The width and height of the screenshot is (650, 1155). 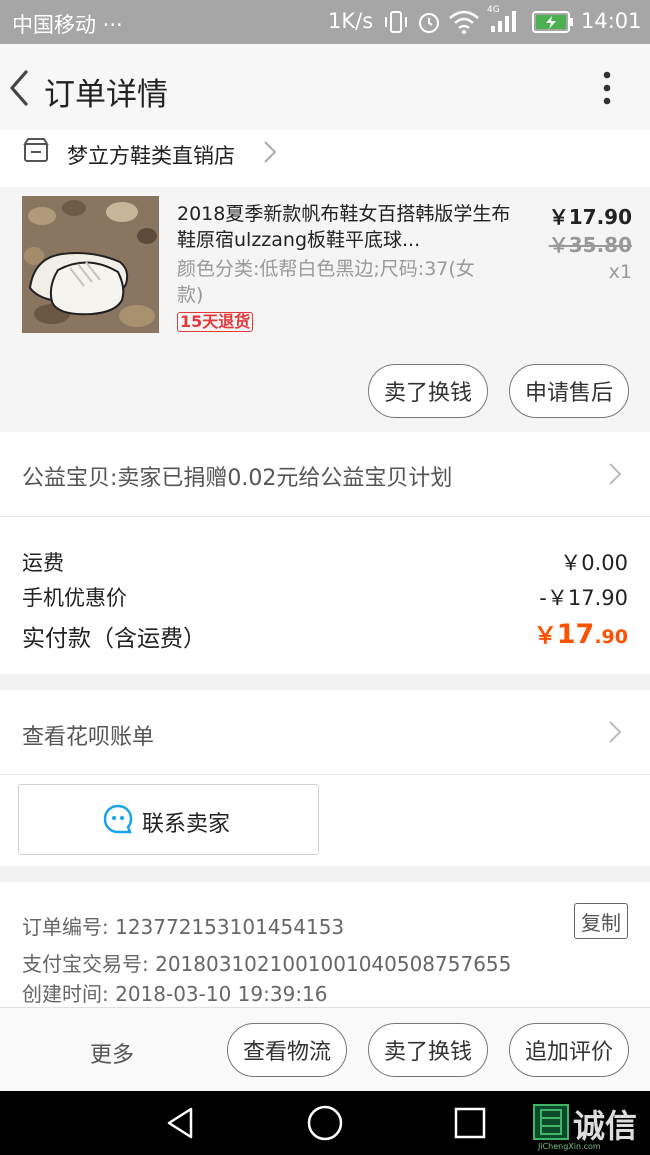 I want to click on shop-name: 梦立方鞋类直销店, so click(x=151, y=156).